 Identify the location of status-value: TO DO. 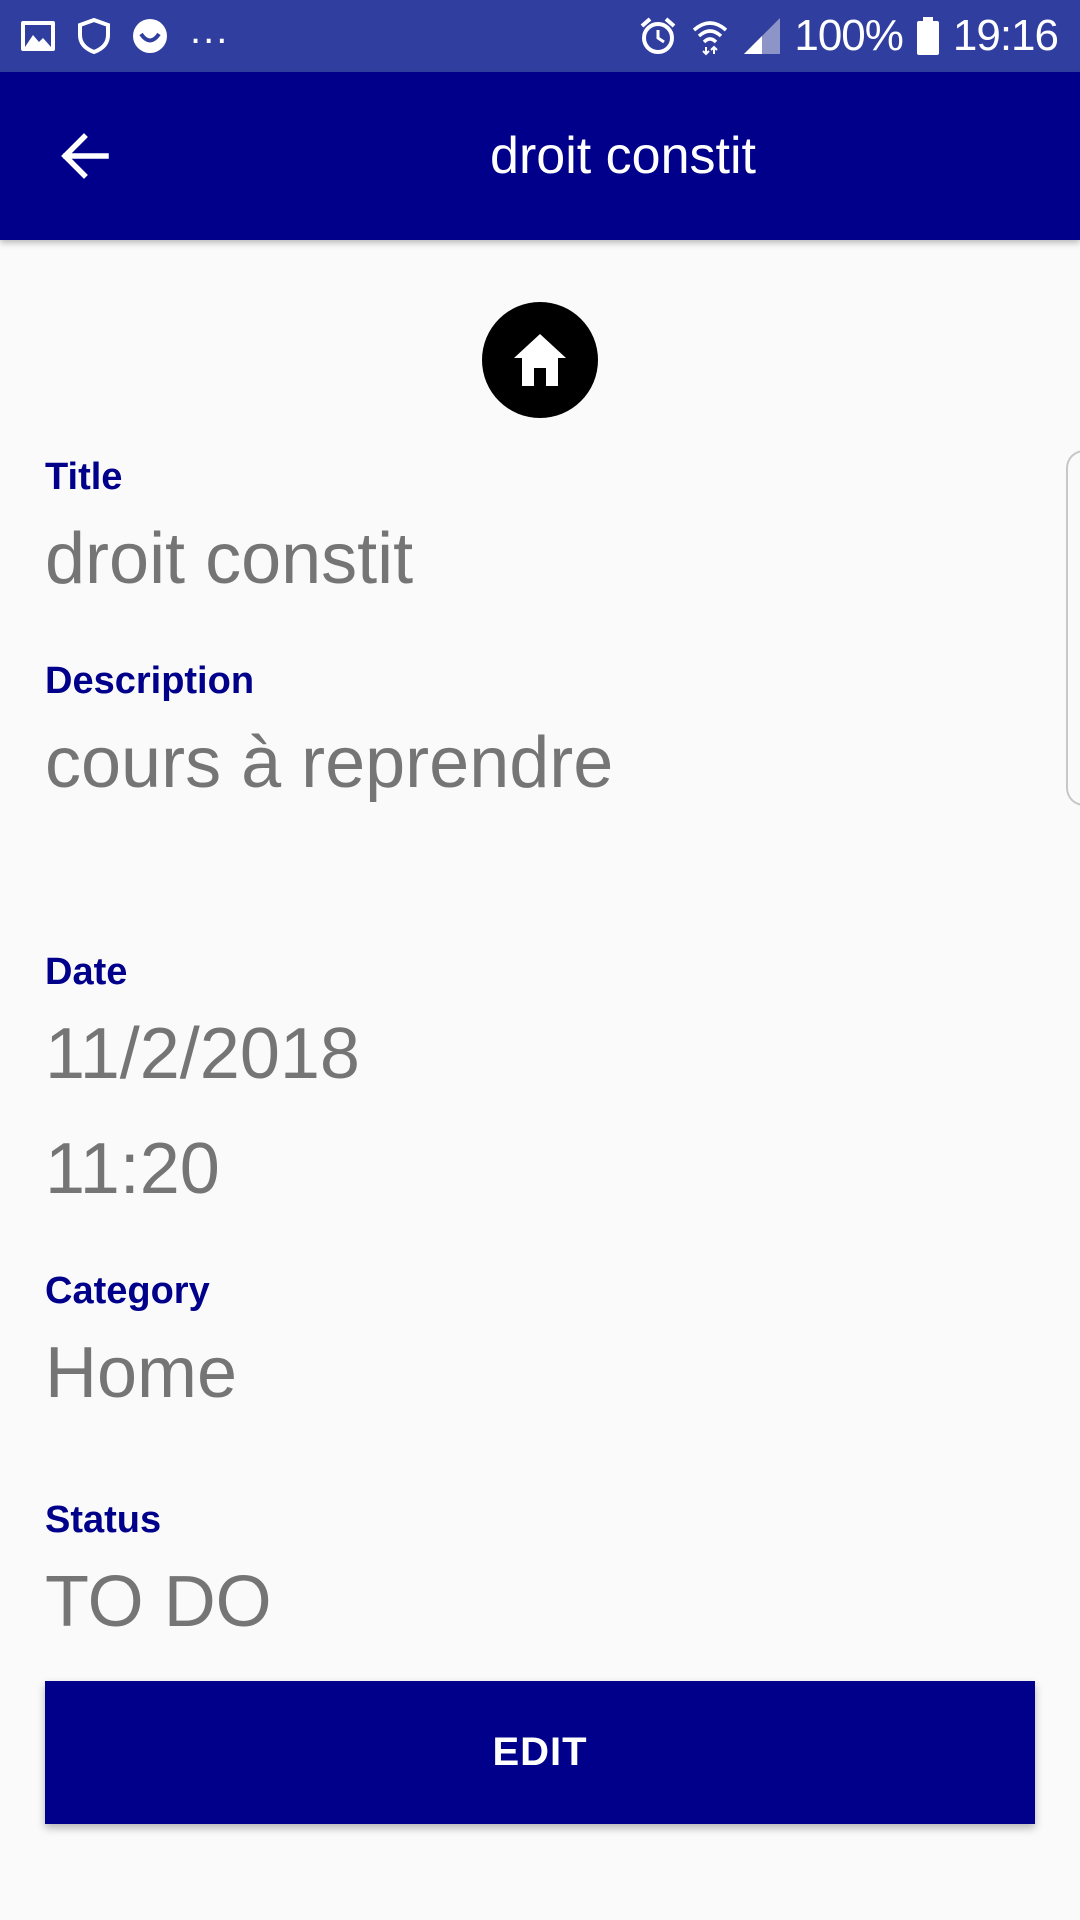
(158, 1602).